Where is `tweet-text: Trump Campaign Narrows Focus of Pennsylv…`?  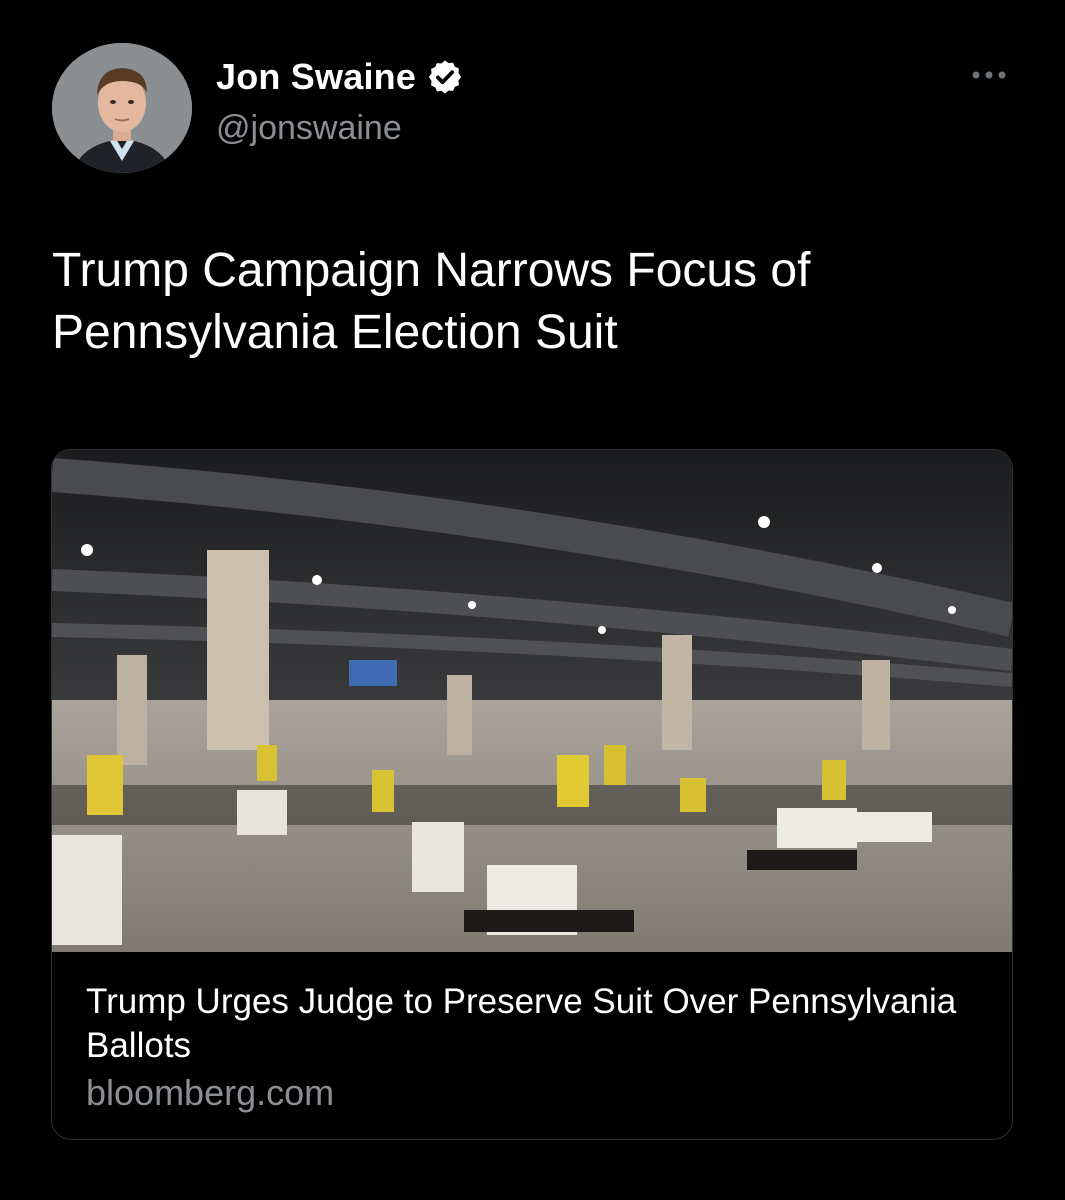 tweet-text: Trump Campaign Narrows Focus of Pennsylv… is located at coordinates (431, 301).